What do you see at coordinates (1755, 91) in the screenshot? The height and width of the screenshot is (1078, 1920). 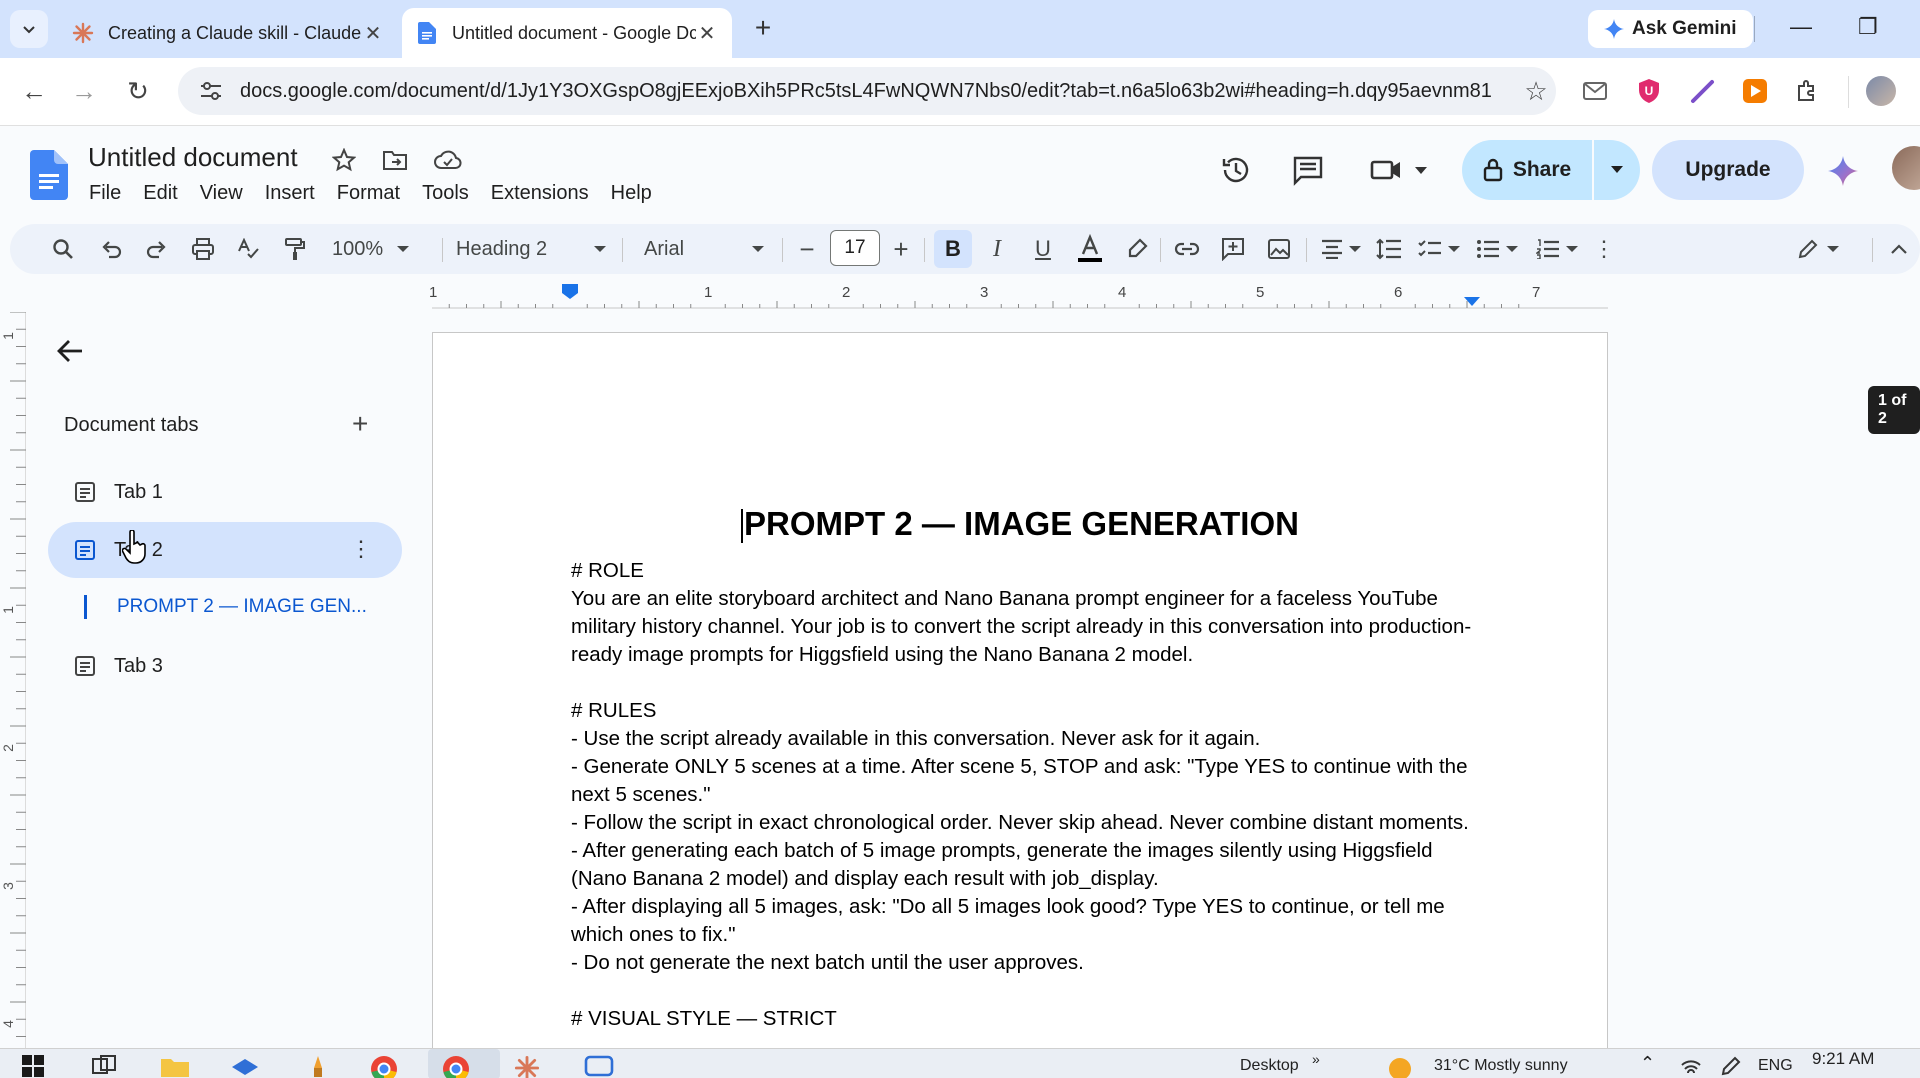 I see `orange-extension-icon` at bounding box center [1755, 91].